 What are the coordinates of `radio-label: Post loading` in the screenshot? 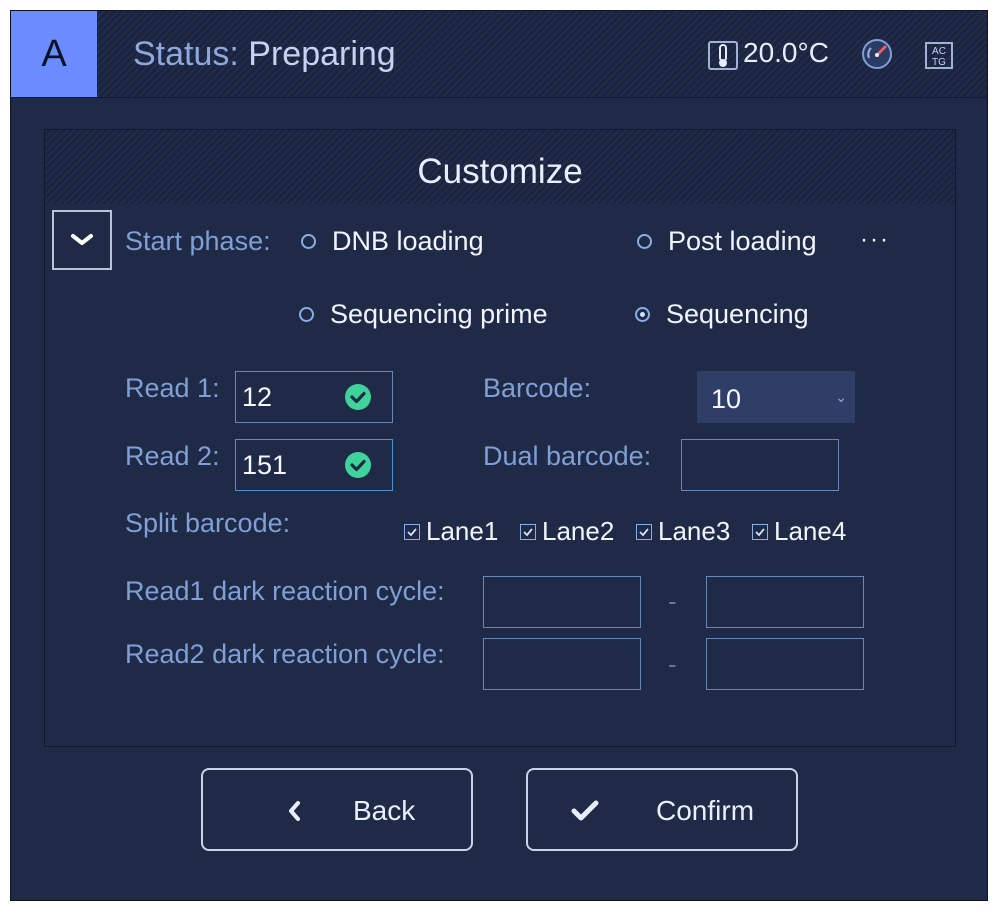 It's located at (742, 241).